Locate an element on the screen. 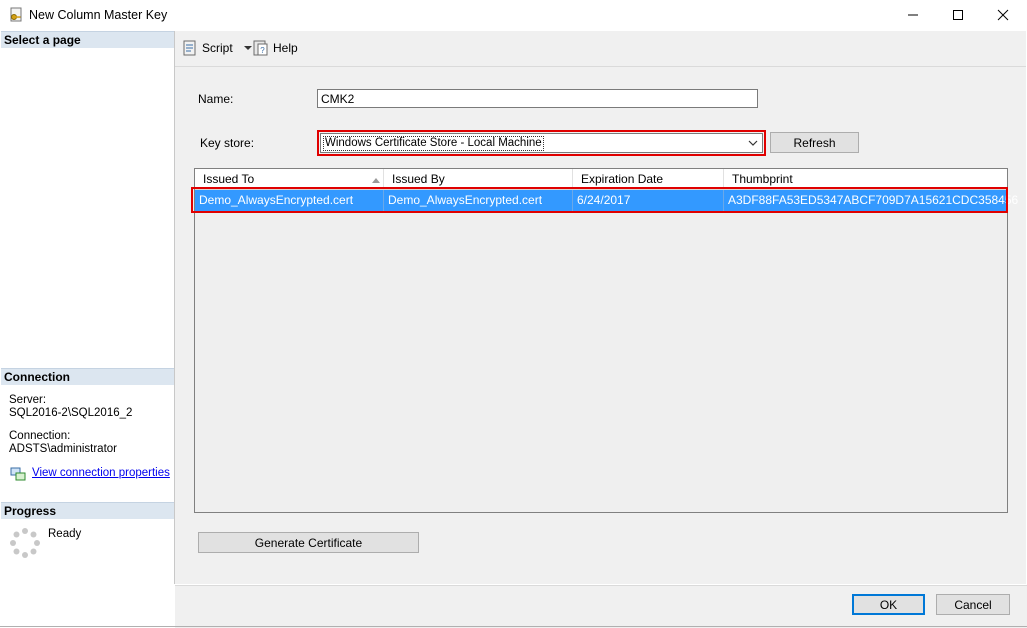  connection-value: ADSTS\administrator is located at coordinates (63, 449).